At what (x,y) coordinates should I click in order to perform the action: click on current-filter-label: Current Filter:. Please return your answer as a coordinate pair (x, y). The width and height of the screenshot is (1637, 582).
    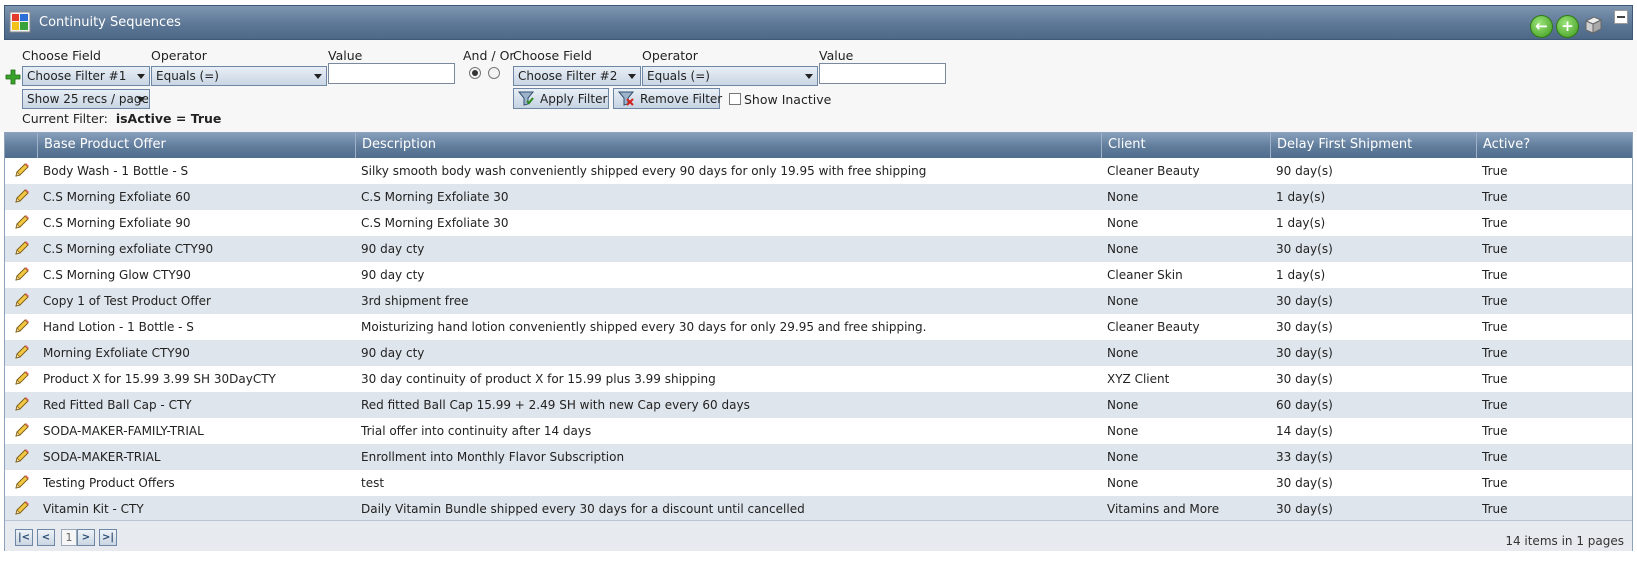
    Looking at the image, I should click on (65, 118).